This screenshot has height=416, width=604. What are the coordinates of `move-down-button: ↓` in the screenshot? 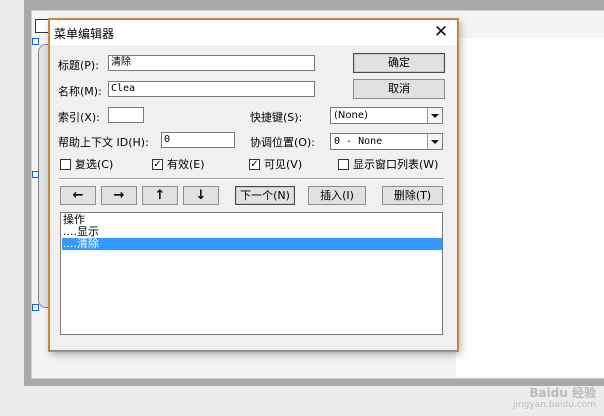 It's located at (201, 195).